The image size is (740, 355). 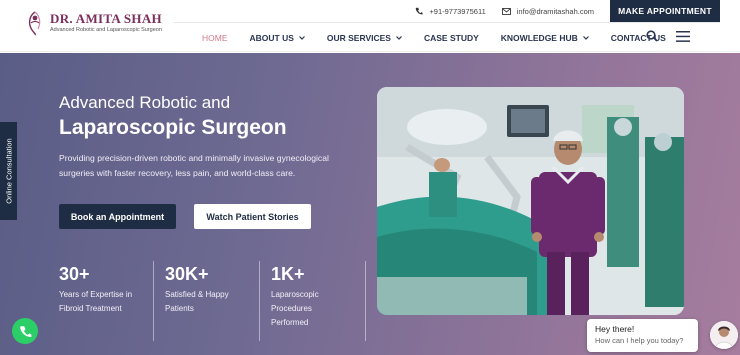 I want to click on phone-link: +91-9773975611, so click(x=450, y=11).